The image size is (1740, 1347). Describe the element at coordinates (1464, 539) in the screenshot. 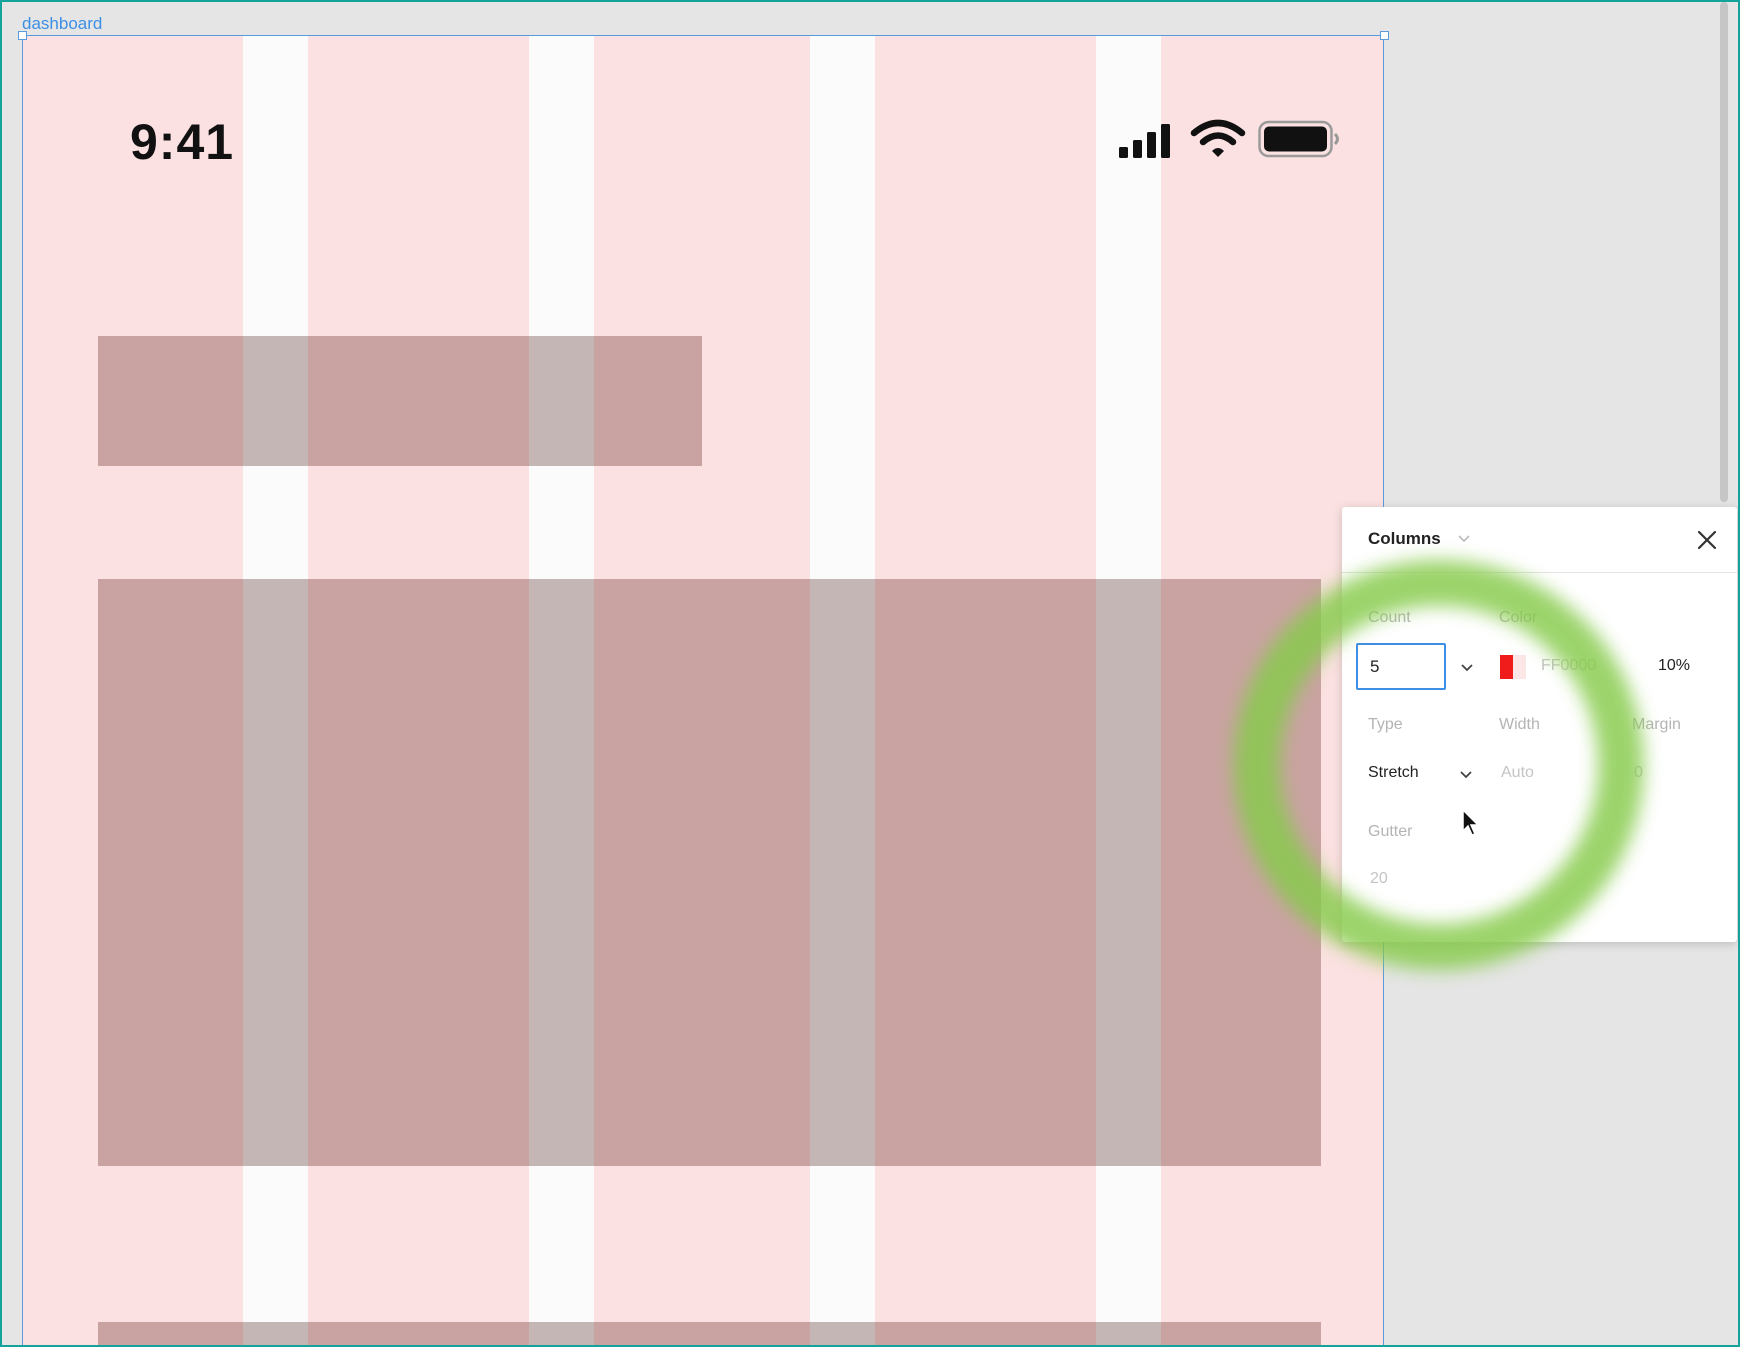

I see `chevron-down-icon` at that location.